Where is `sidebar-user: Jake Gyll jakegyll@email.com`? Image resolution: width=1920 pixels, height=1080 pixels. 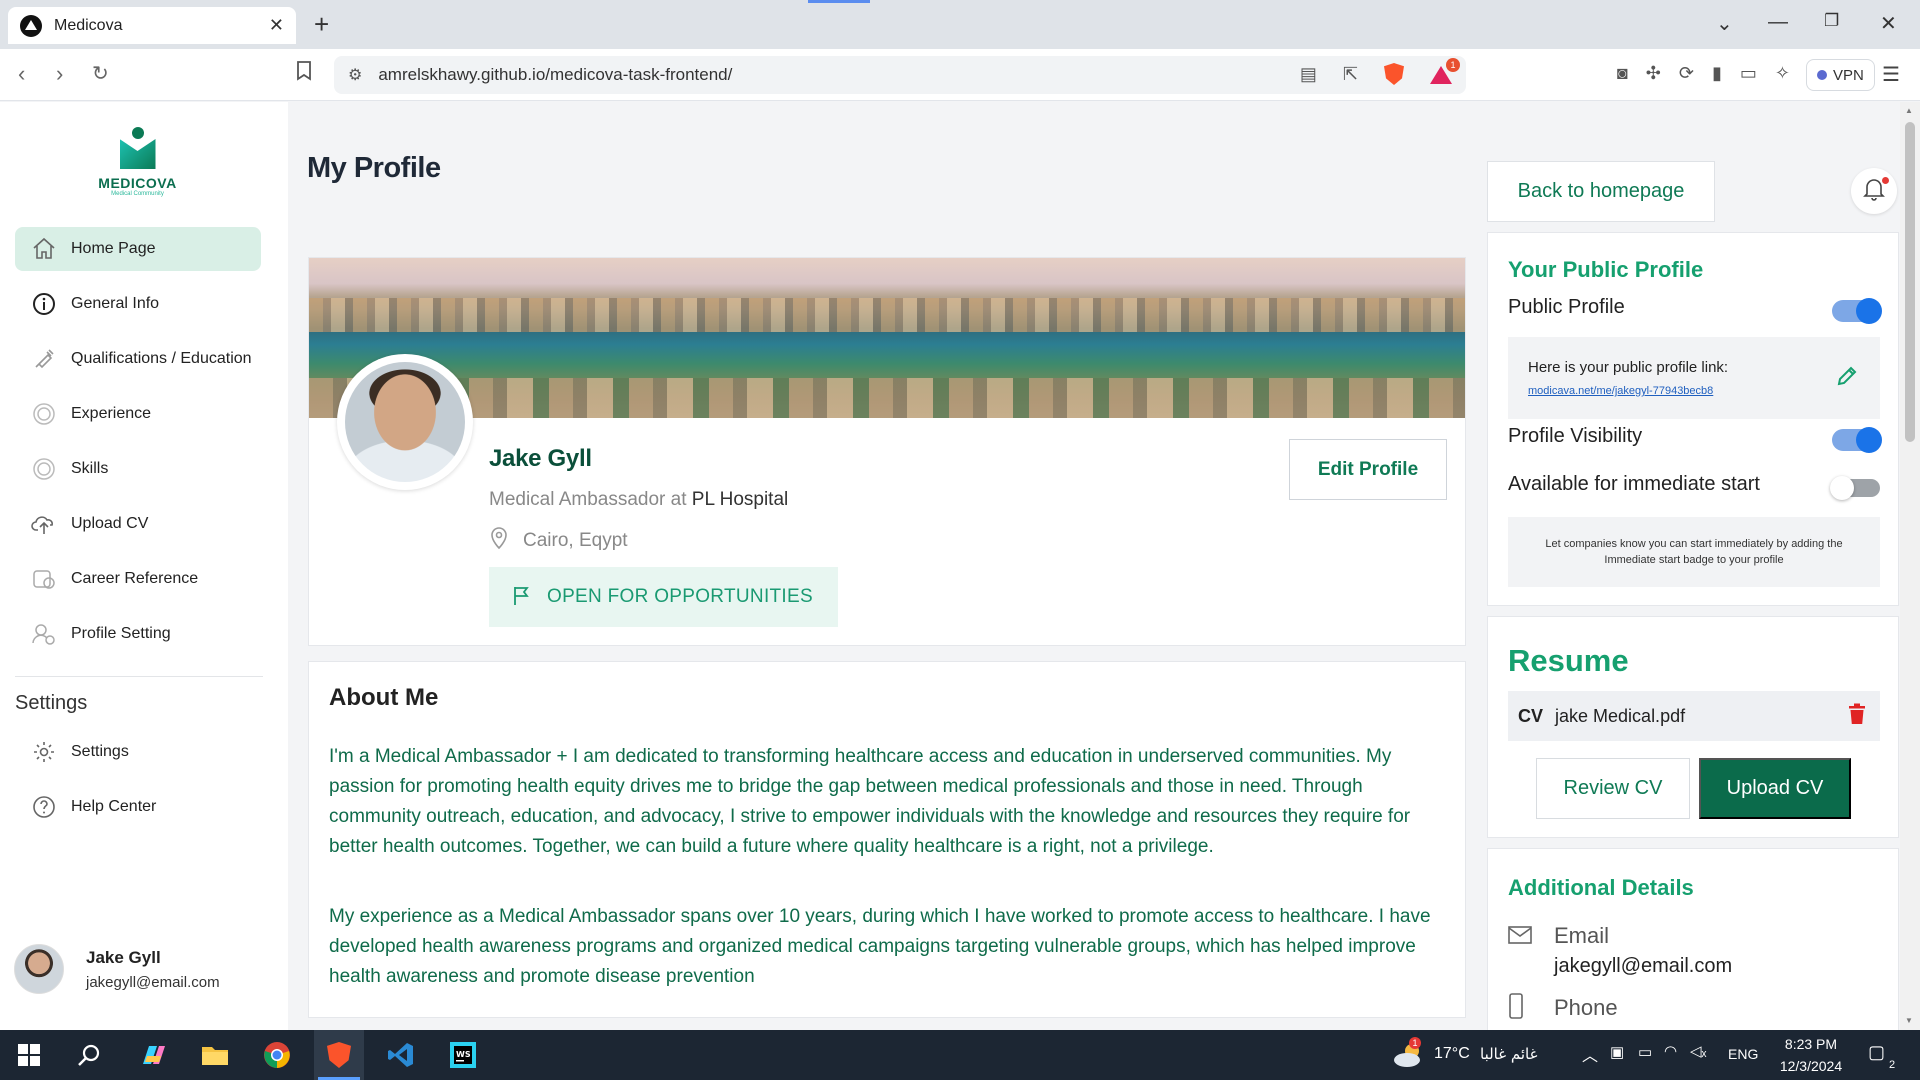
sidebar-user: Jake Gyll jakegyll@email.com is located at coordinates (117, 969).